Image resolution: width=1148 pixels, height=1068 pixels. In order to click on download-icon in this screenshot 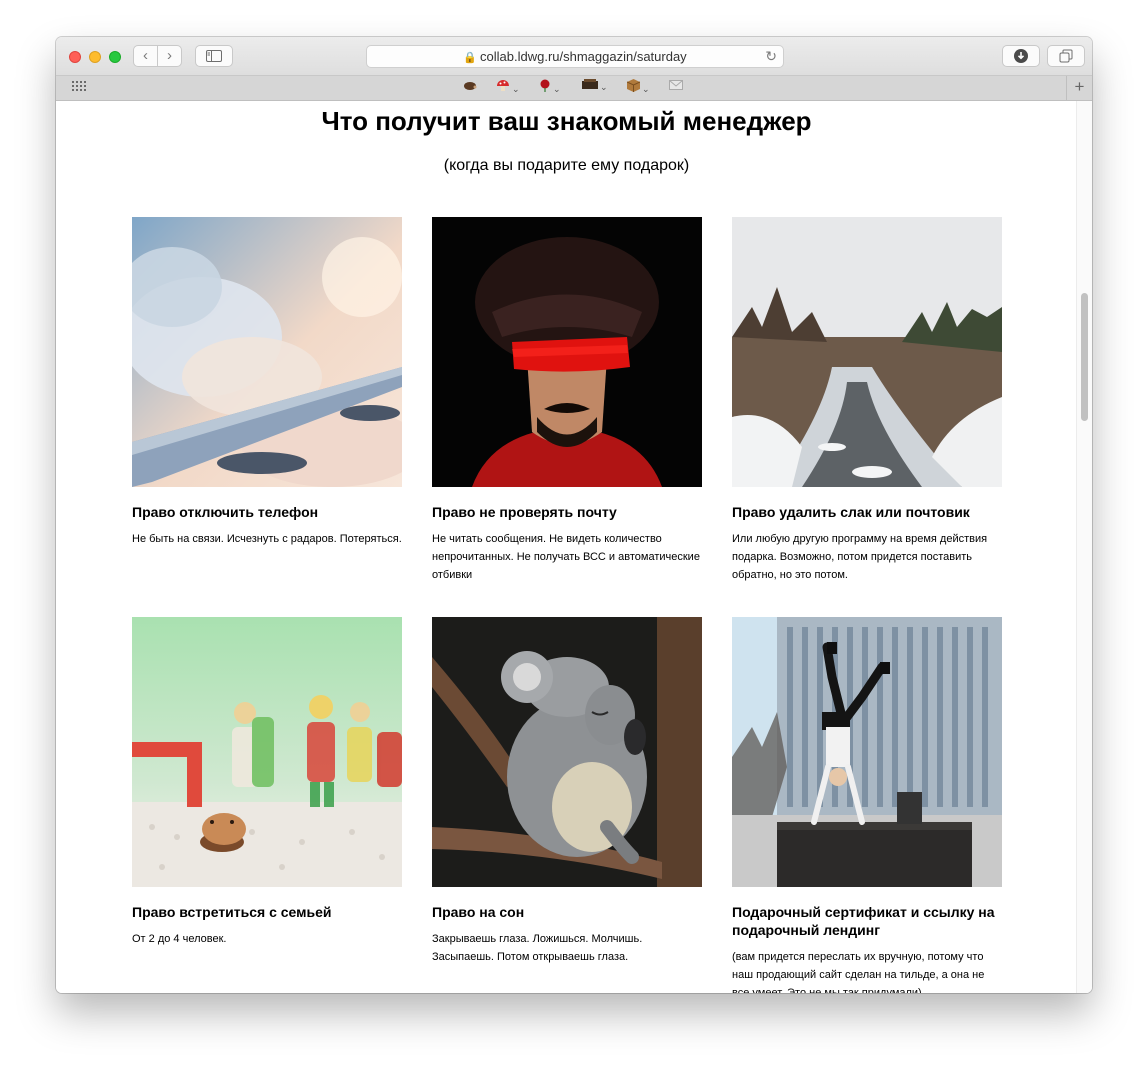, I will do `click(1021, 56)`.